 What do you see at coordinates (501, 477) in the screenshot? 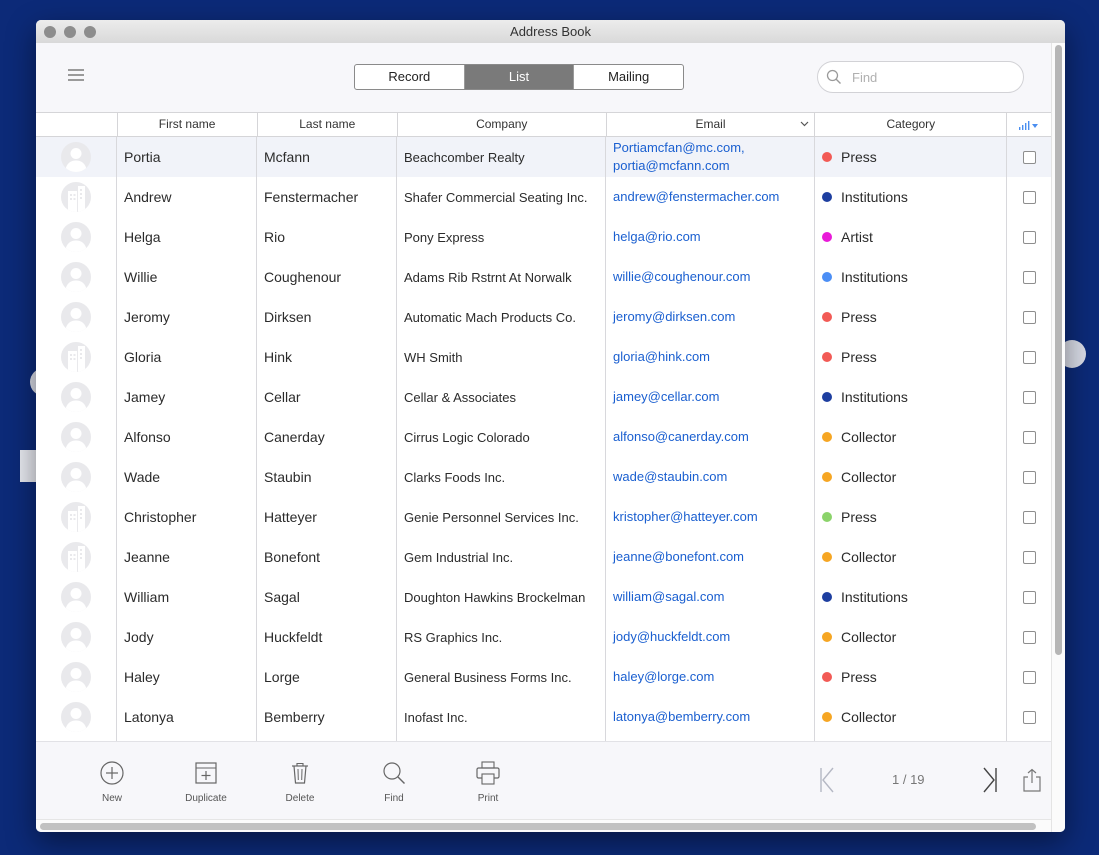
I see `company-cell: Clarks Foods Inc.` at bounding box center [501, 477].